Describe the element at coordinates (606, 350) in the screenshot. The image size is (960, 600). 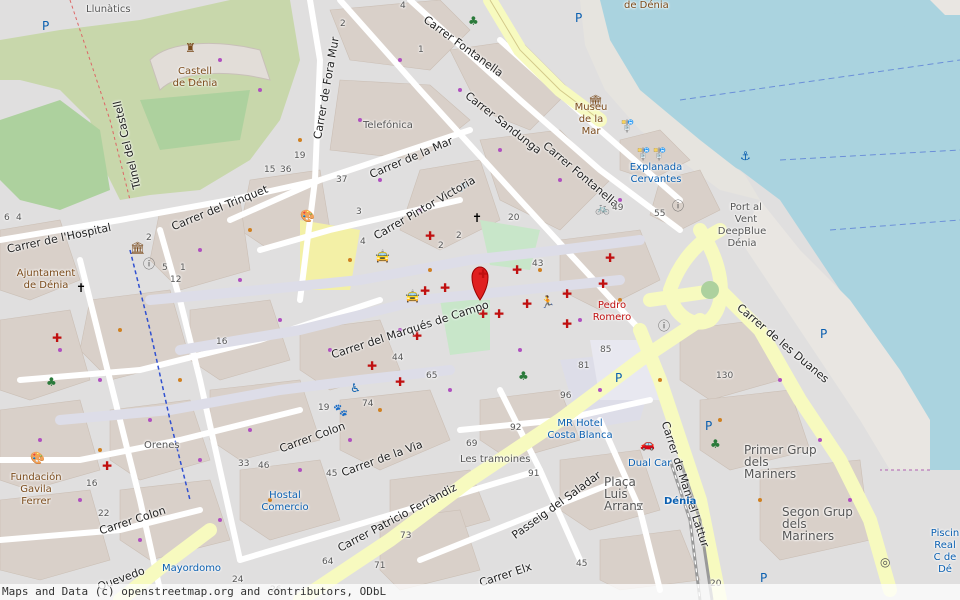
I see `house-number: 85` at that location.